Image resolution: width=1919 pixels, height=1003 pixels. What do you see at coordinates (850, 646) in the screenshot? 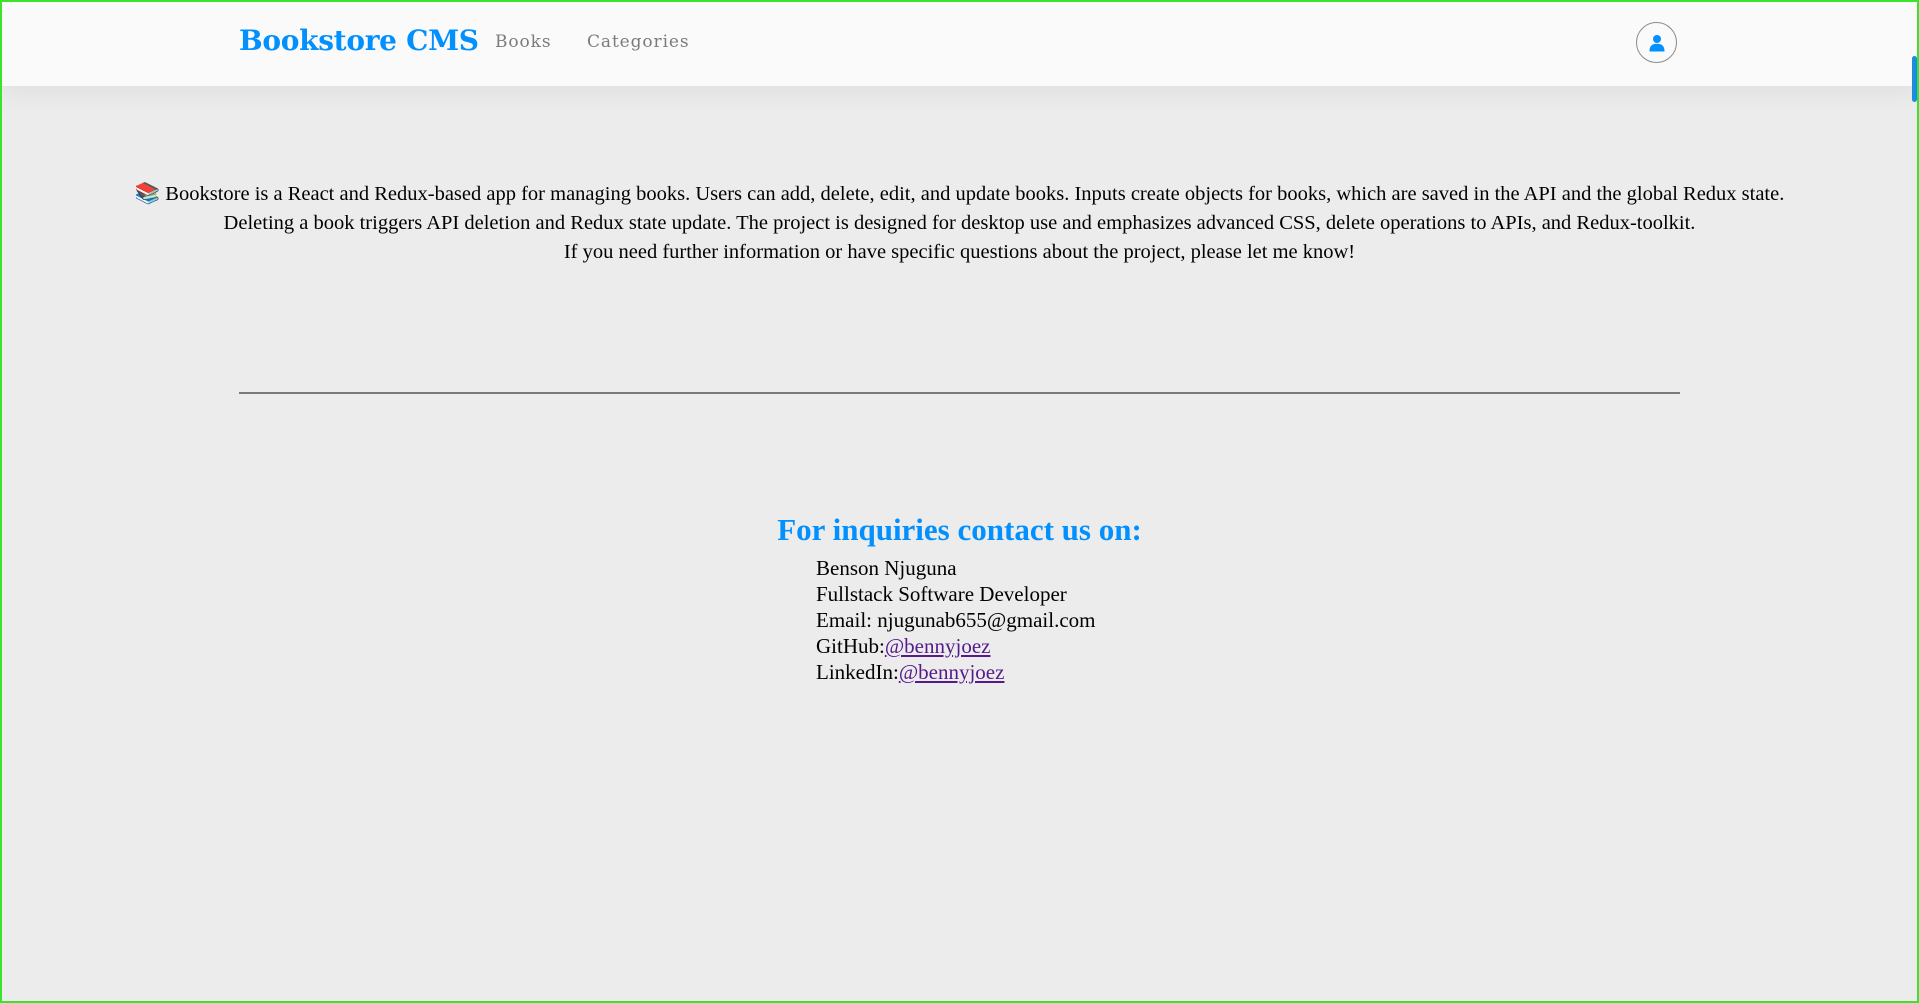
I see `github-label: GitHub:` at bounding box center [850, 646].